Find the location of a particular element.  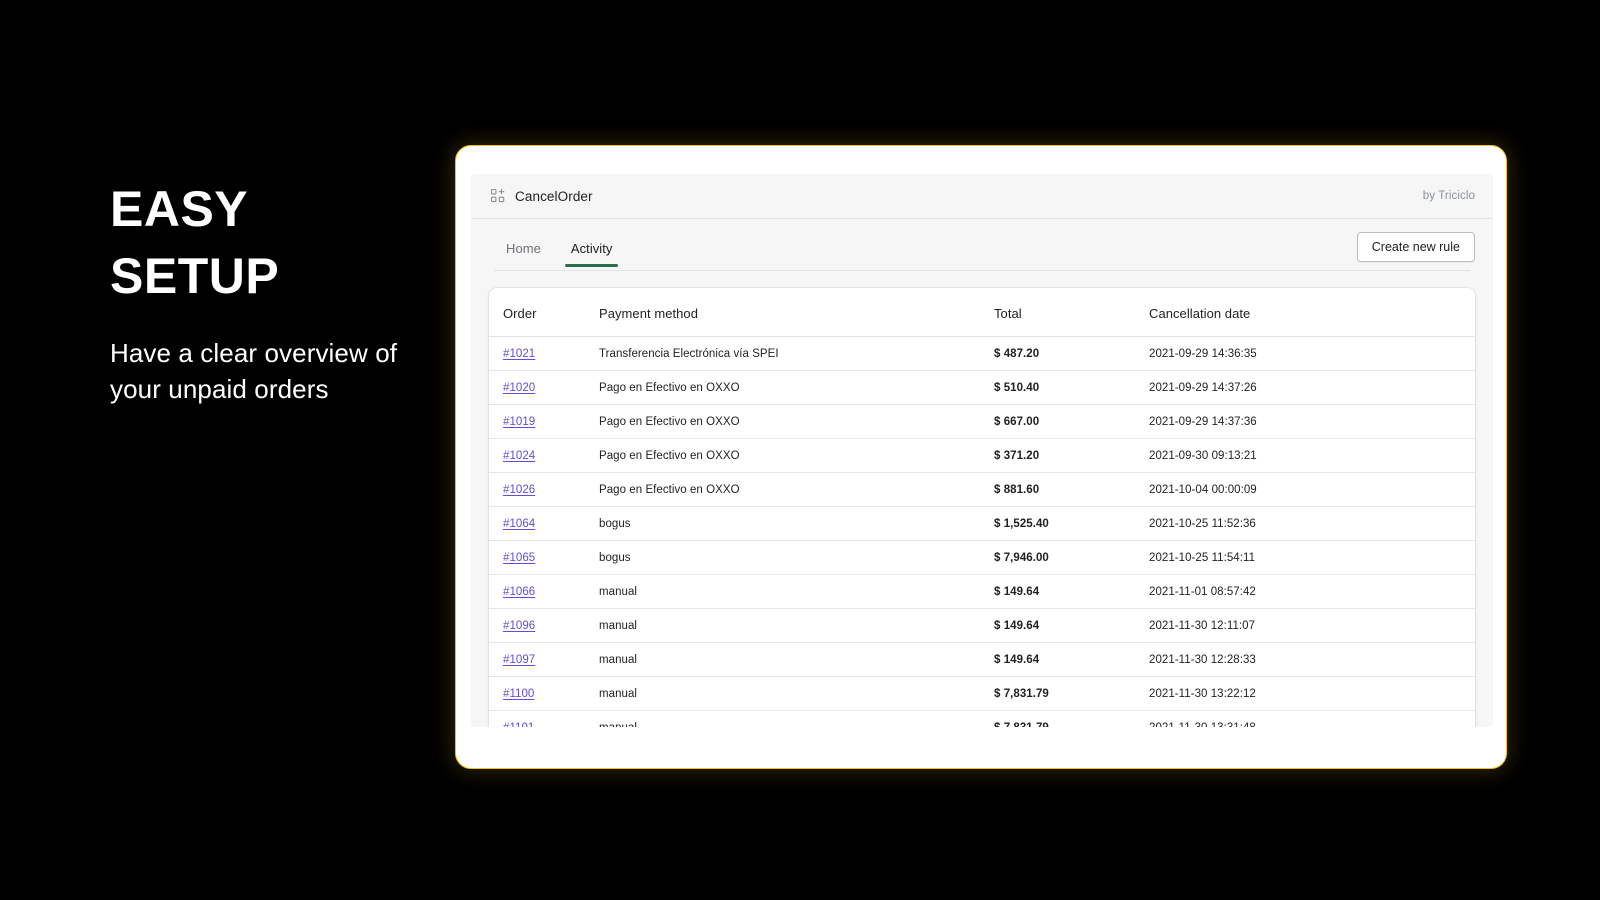

order-link: #1024 is located at coordinates (519, 456).